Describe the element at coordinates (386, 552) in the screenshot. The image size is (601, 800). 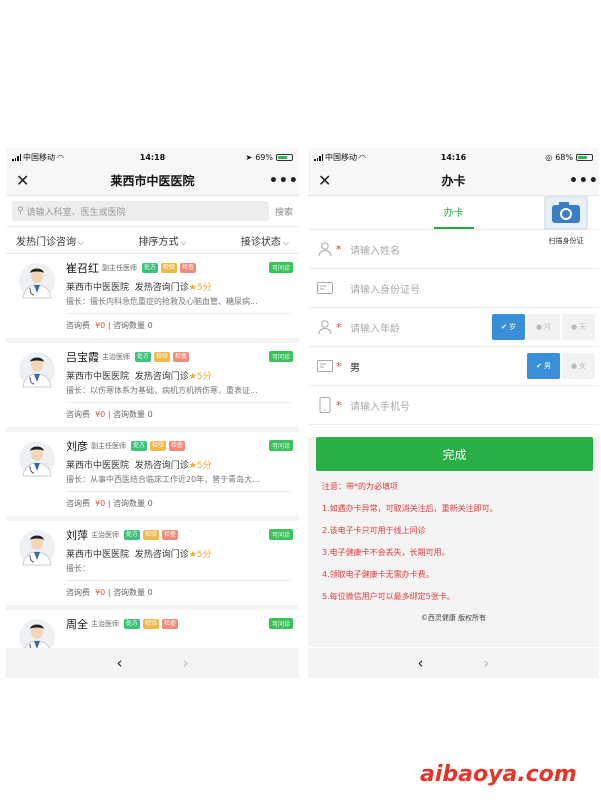
I see `note-3: 3.电子健康卡不会丢失，长期可用。` at that location.